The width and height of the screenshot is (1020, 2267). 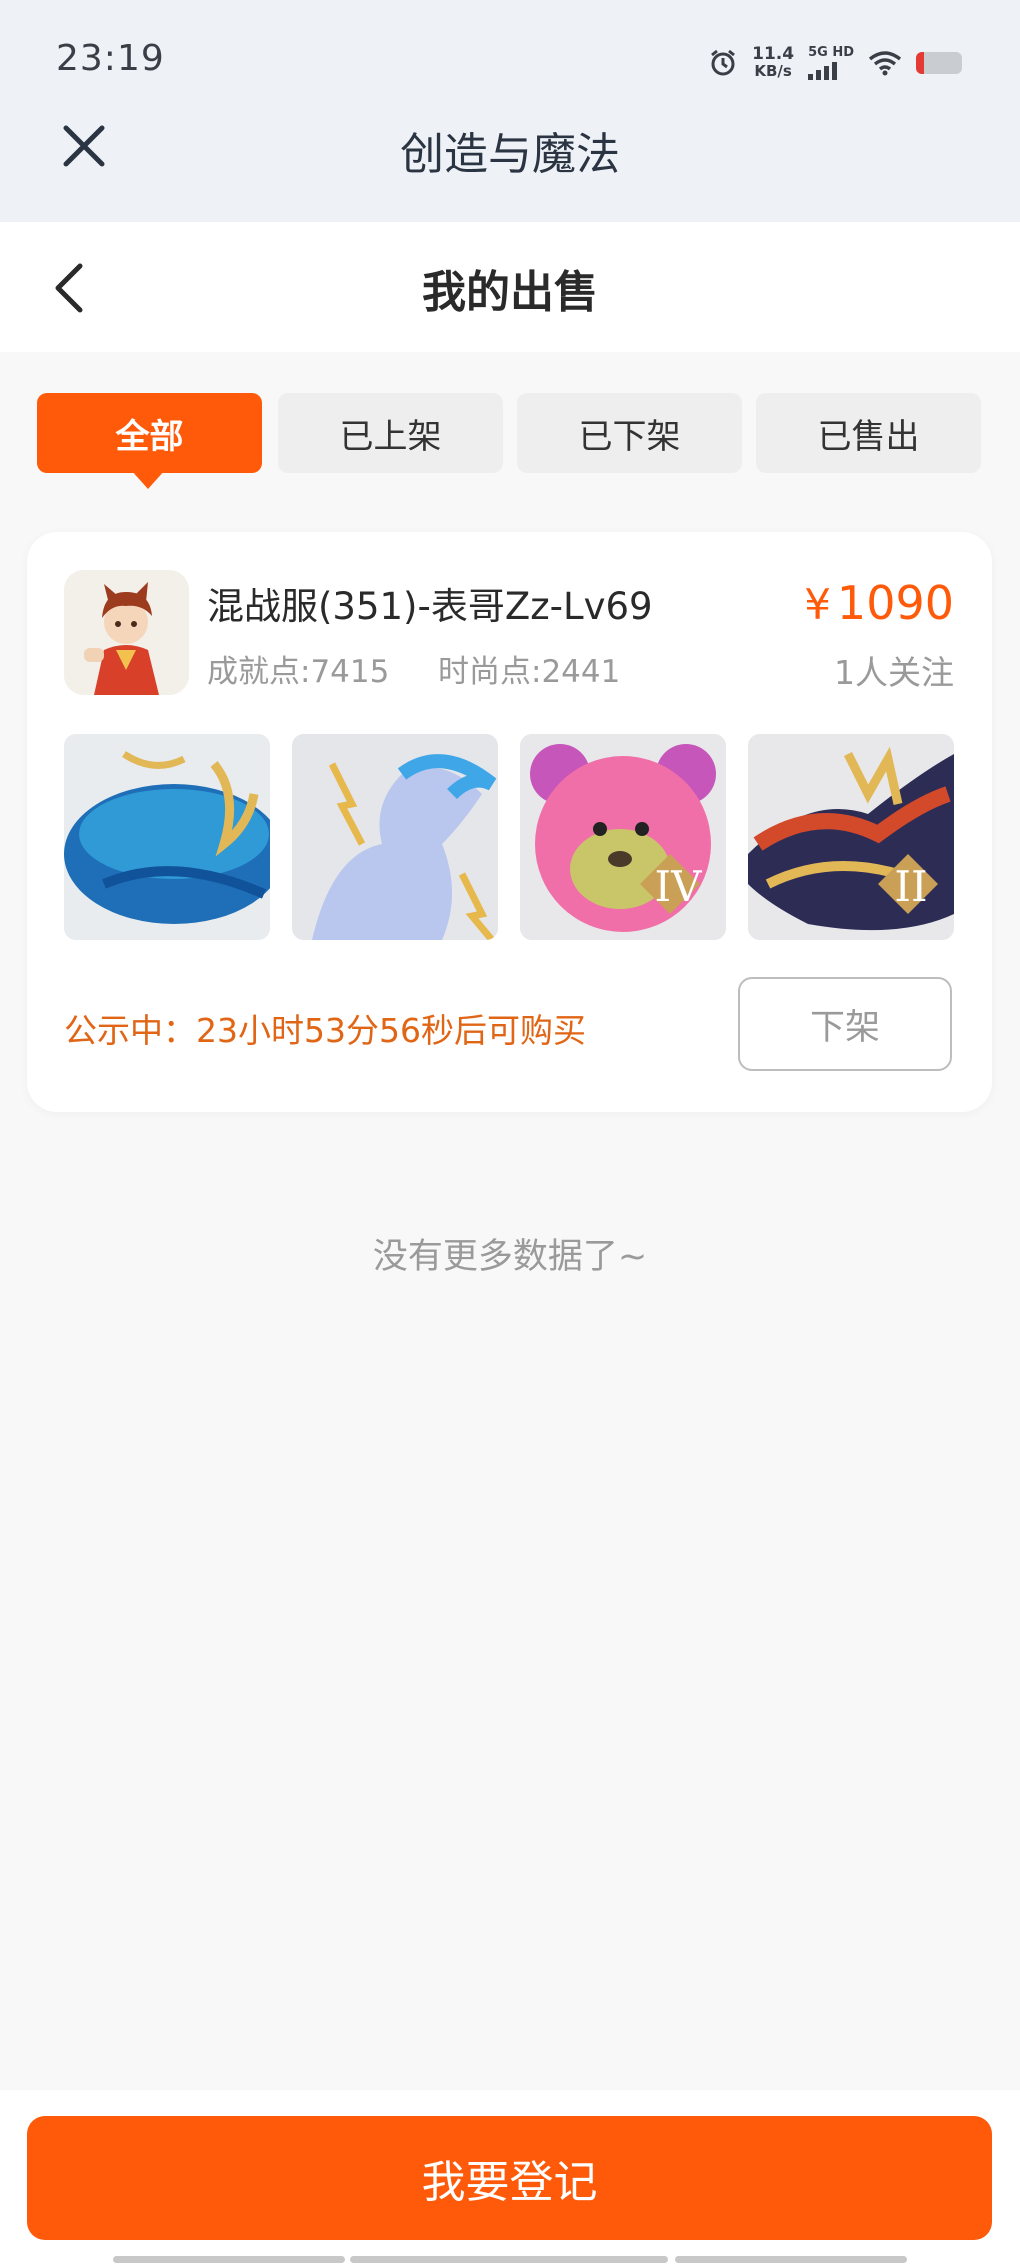 I want to click on item-thumbnail: II, so click(x=851, y=837).